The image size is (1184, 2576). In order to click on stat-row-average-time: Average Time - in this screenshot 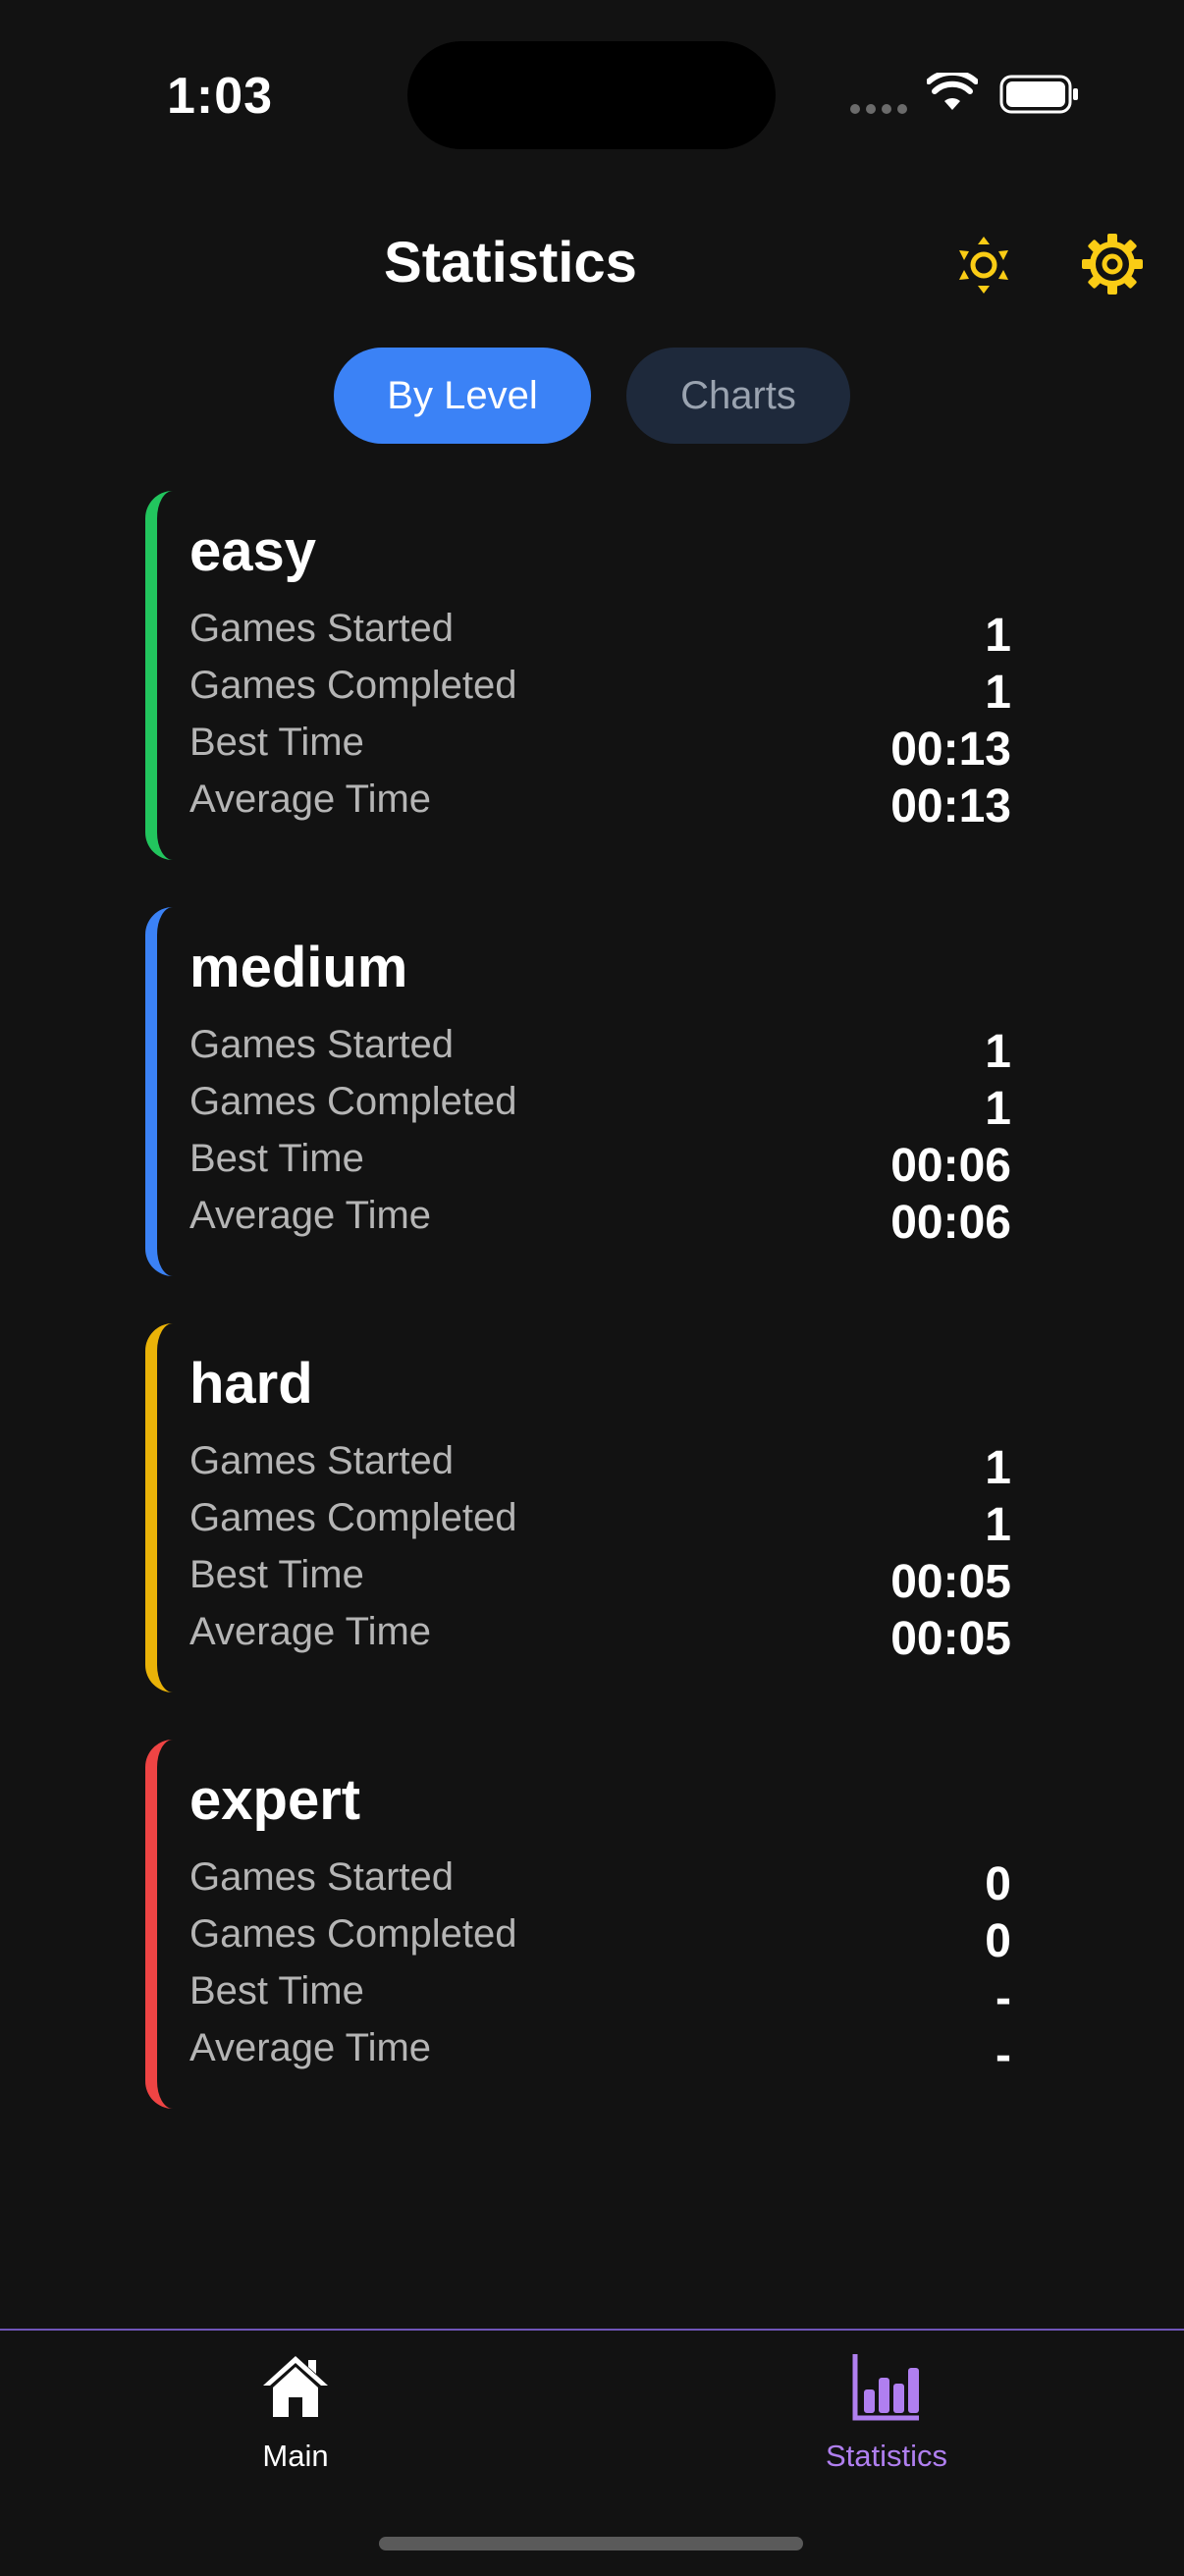, I will do `click(600, 2054)`.